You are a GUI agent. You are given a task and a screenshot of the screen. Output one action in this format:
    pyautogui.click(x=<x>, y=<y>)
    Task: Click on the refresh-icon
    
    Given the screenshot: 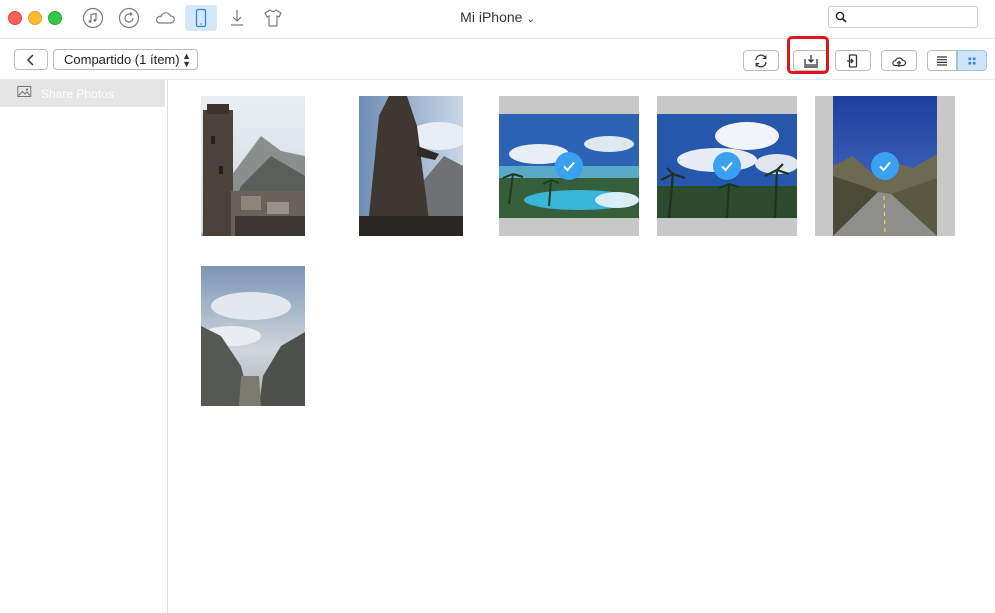 What is the action you would take?
    pyautogui.click(x=761, y=60)
    